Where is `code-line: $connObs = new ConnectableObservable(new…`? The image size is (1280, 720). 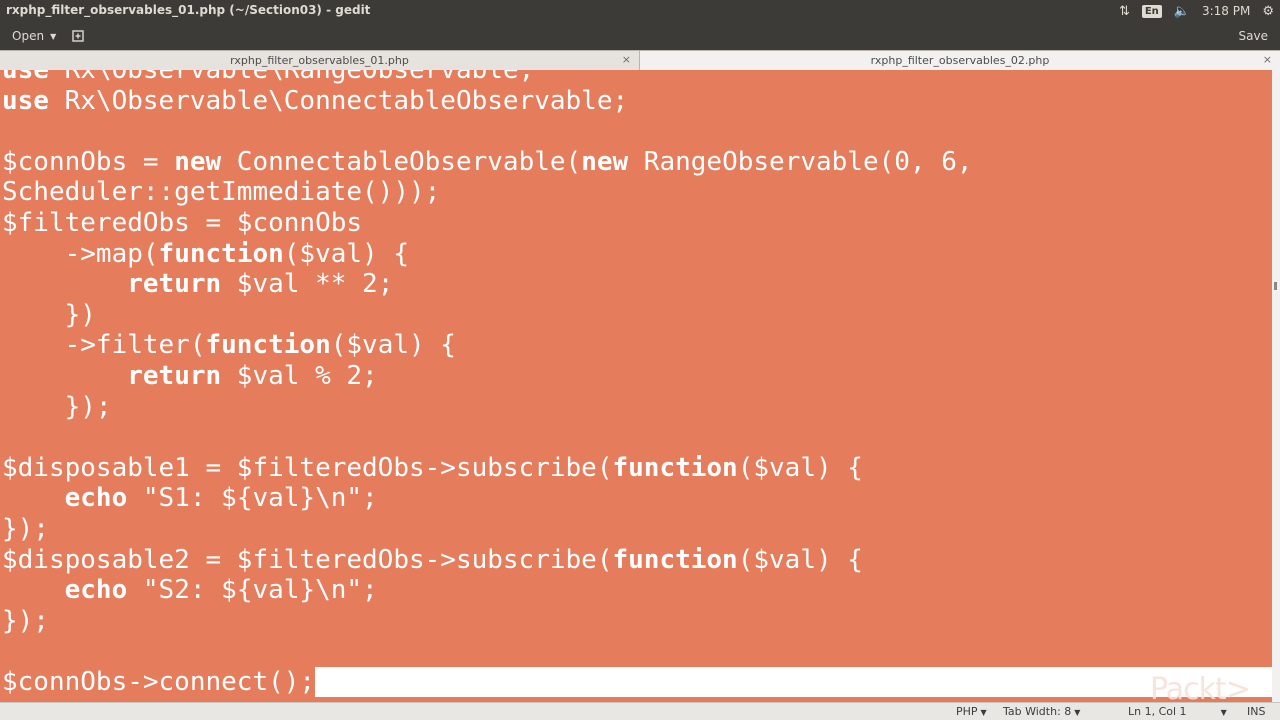 code-line: $connObs = new ConnectableObservable(new… is located at coordinates (487, 161).